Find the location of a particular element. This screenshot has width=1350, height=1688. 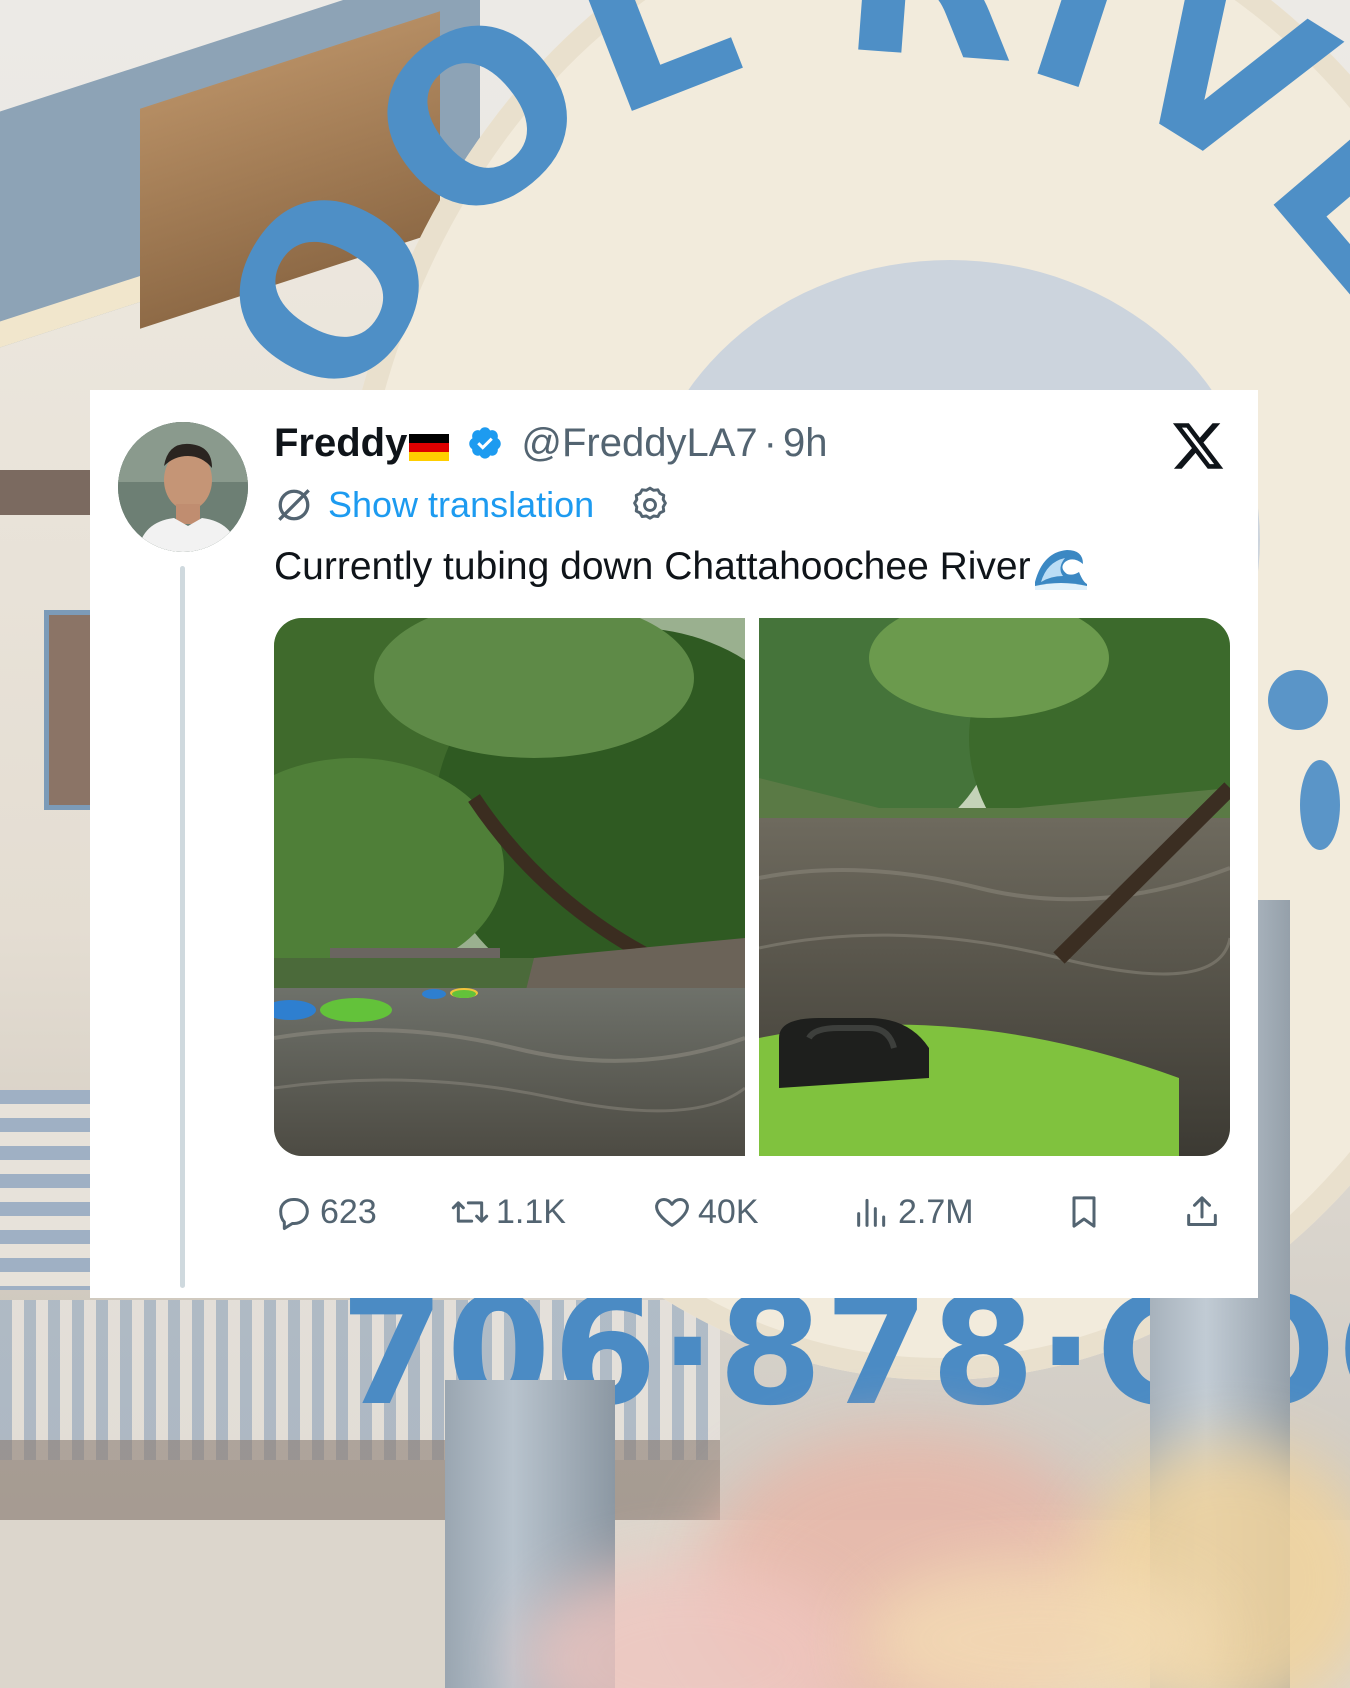

settings-gear-icon is located at coordinates (650, 505).